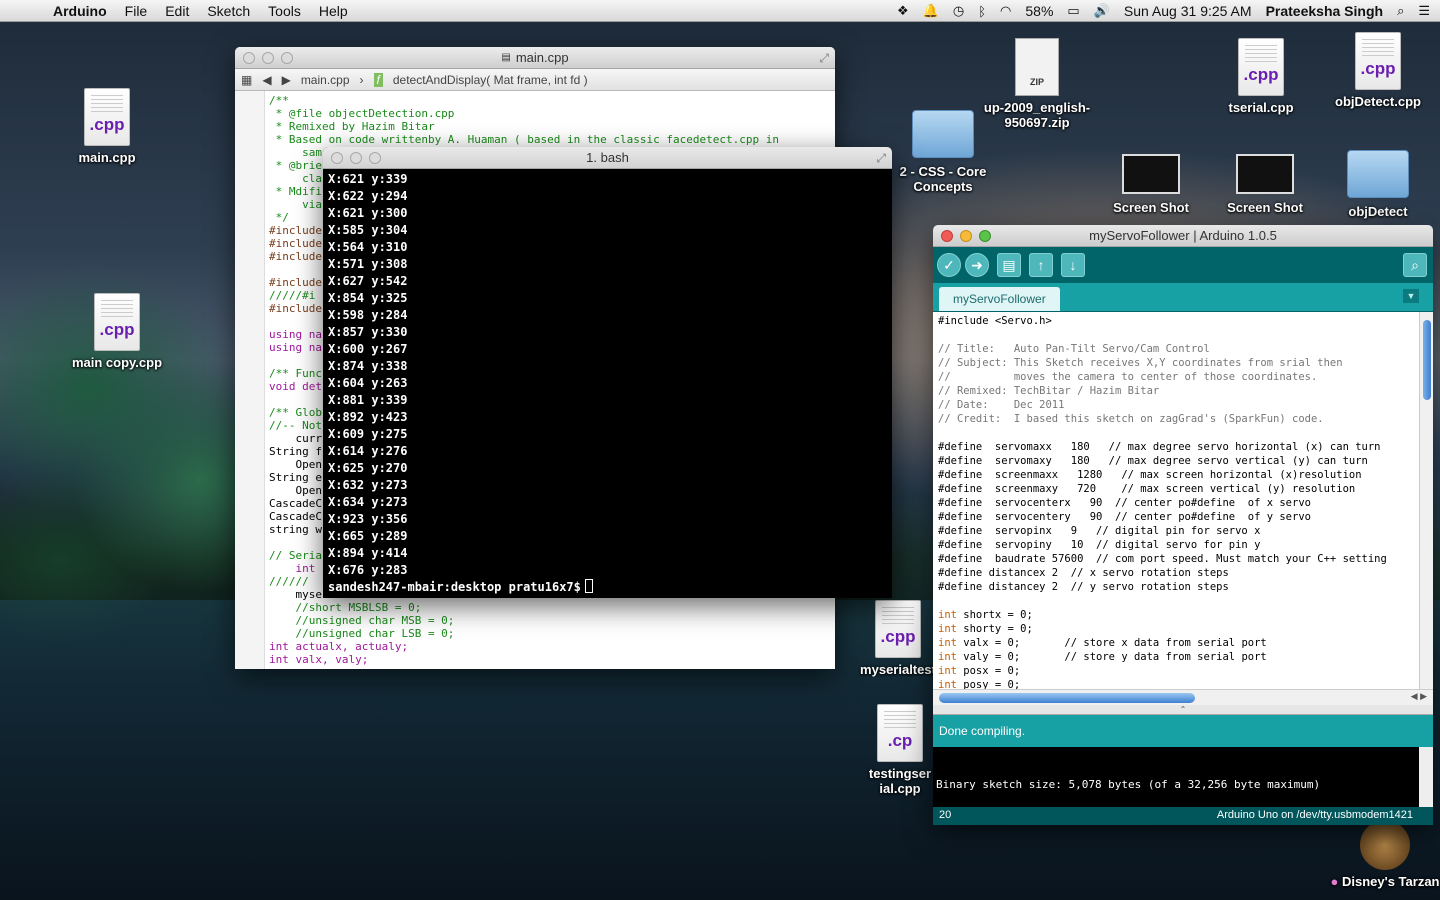  Describe the element at coordinates (903, 11) in the screenshot. I see `dropbox-icon: ❖` at that location.